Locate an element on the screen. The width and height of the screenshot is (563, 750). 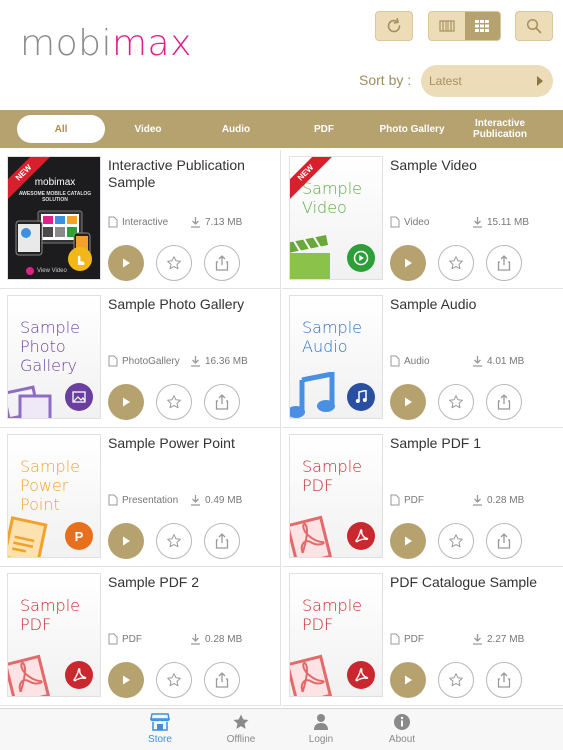
refresh-icon is located at coordinates (394, 25).